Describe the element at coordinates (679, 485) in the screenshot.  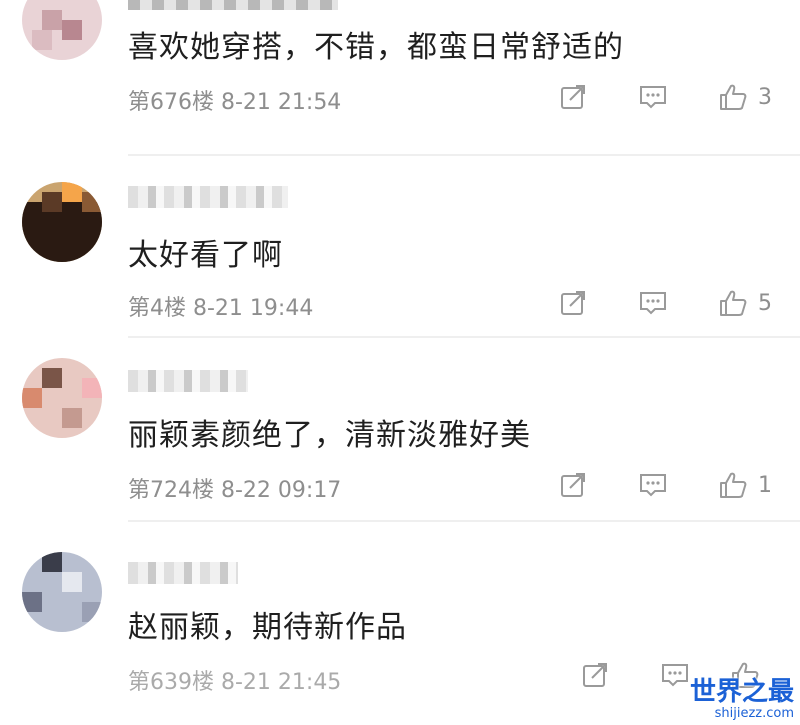
I see `comment-actions: 1` at that location.